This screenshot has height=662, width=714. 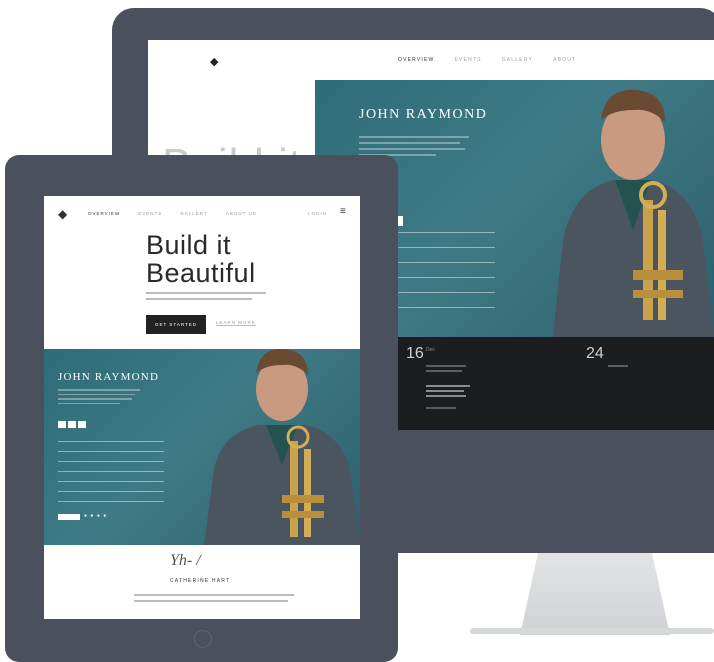 I want to click on tablet-hero-lead, so click(x=206, y=298).